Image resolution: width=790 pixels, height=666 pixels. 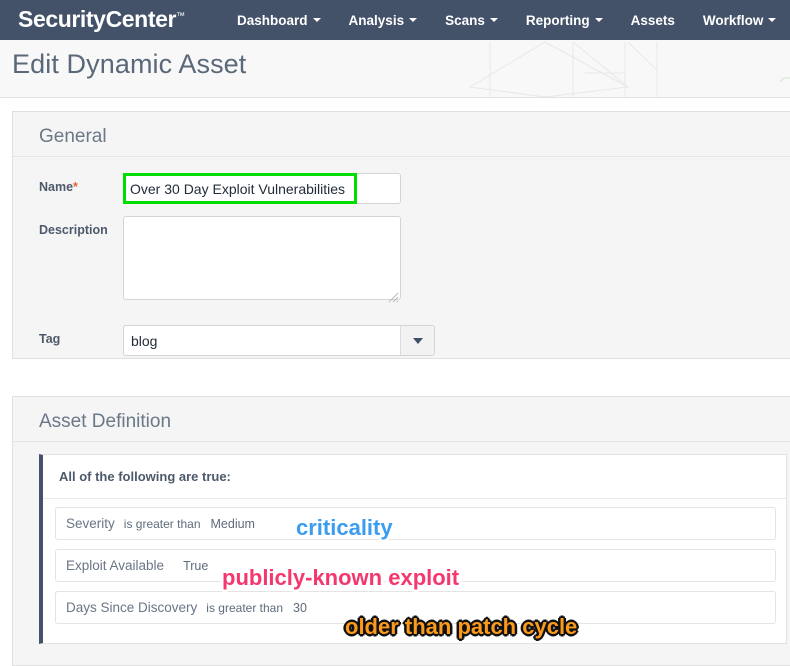 I want to click on tag-select-toggle, so click(x=417, y=340).